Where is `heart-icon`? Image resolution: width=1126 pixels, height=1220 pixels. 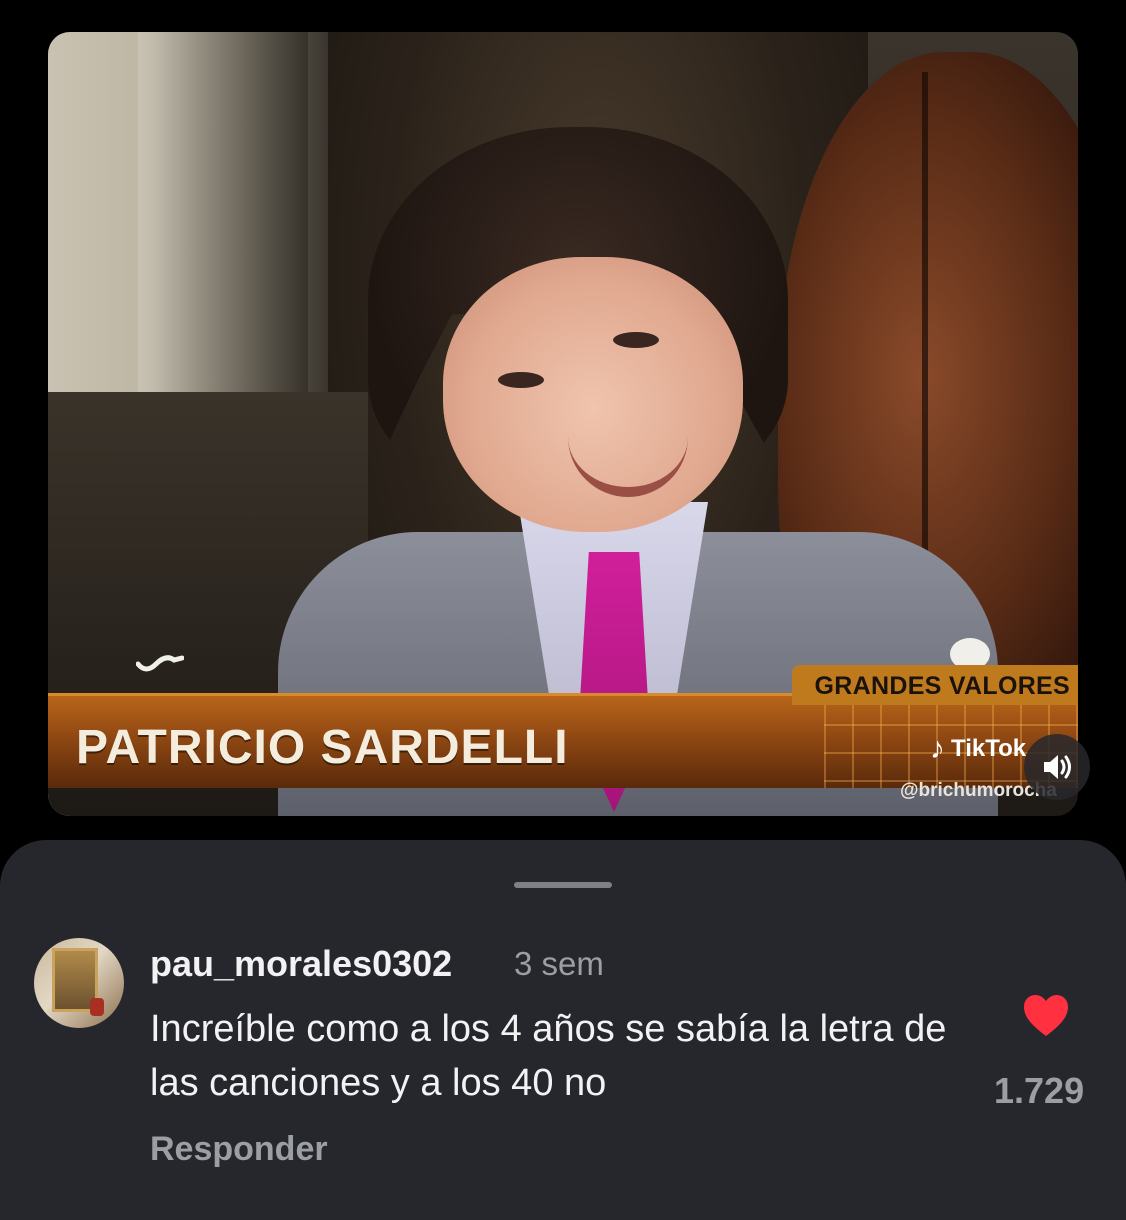 heart-icon is located at coordinates (1046, 1016).